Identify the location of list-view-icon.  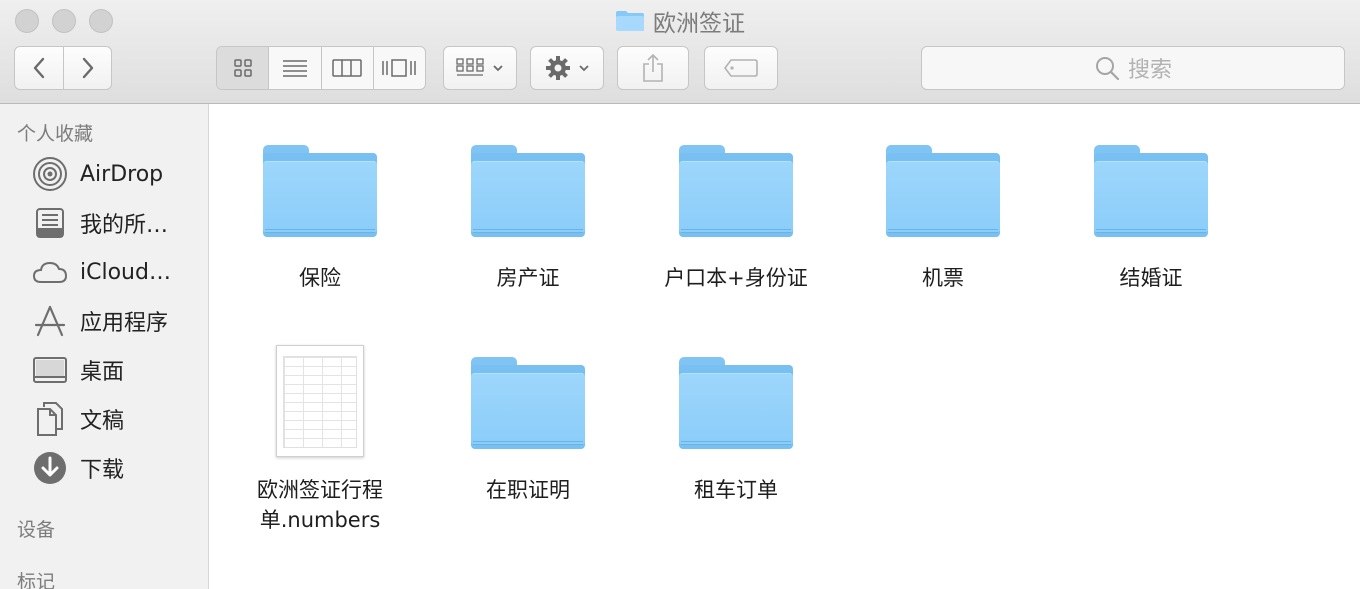
(294, 68).